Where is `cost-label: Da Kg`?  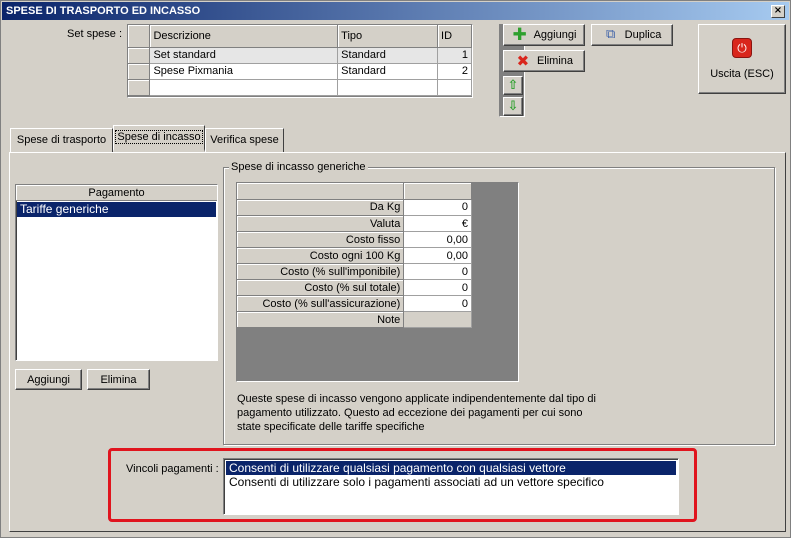 cost-label: Da Kg is located at coordinates (321, 207).